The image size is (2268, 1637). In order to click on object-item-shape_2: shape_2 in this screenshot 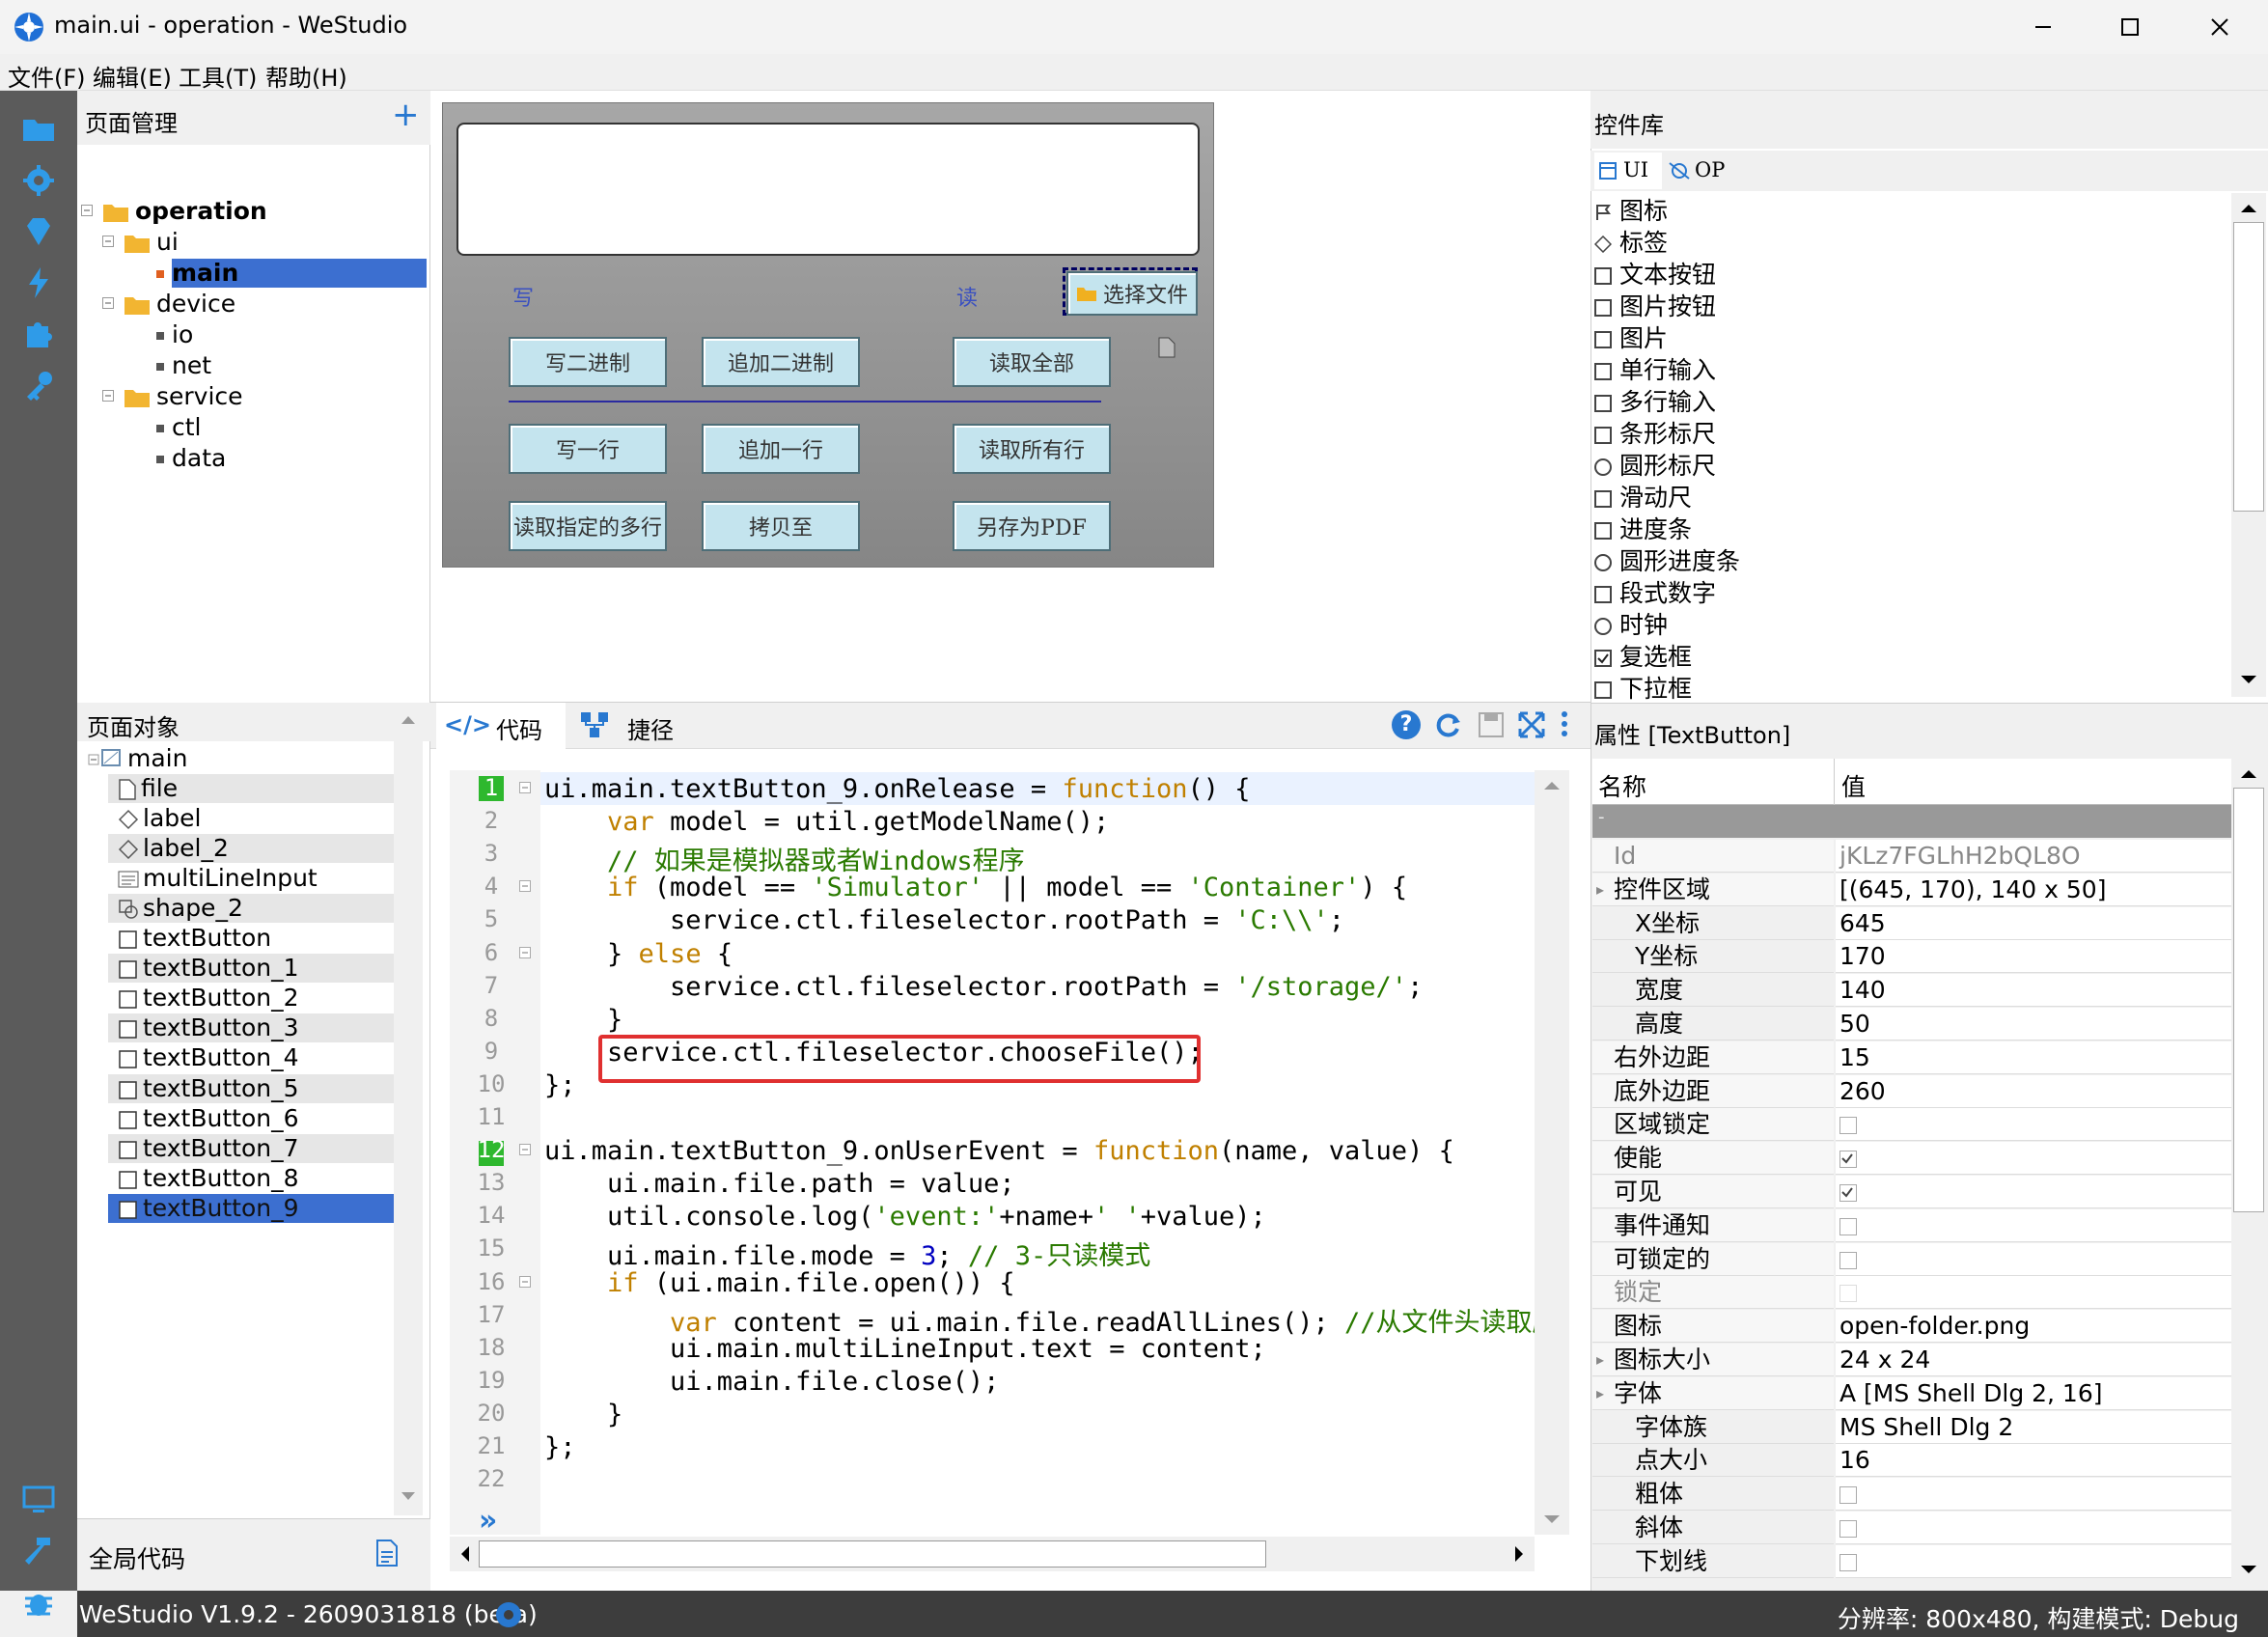, I will do `click(251, 908)`.